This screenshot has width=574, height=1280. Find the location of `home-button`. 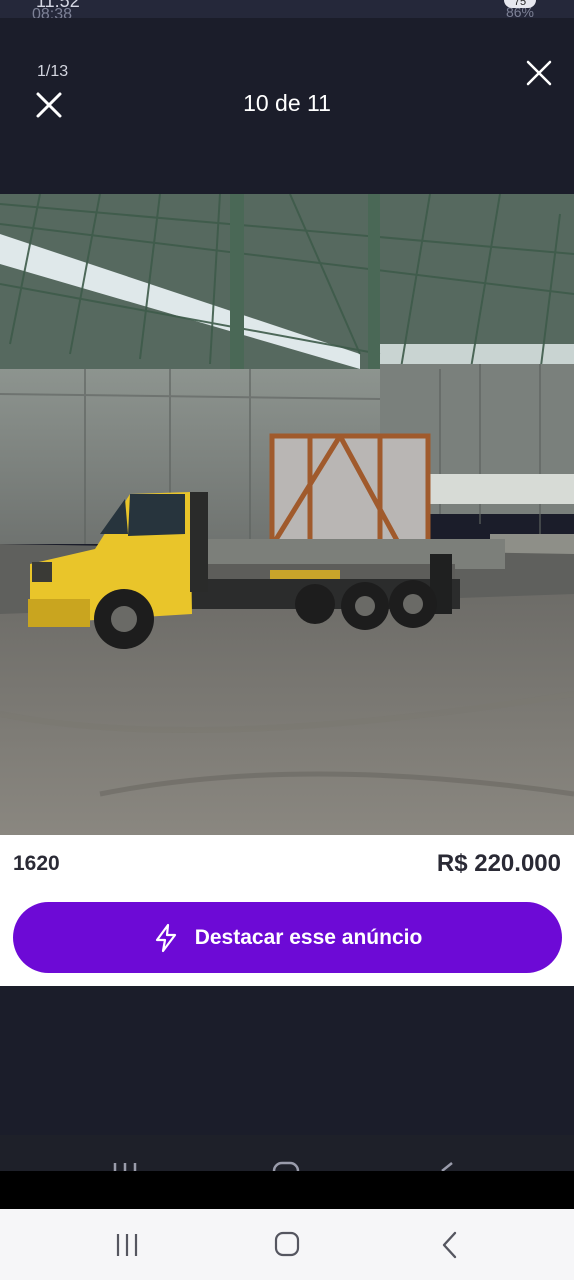

home-button is located at coordinates (287, 1245).